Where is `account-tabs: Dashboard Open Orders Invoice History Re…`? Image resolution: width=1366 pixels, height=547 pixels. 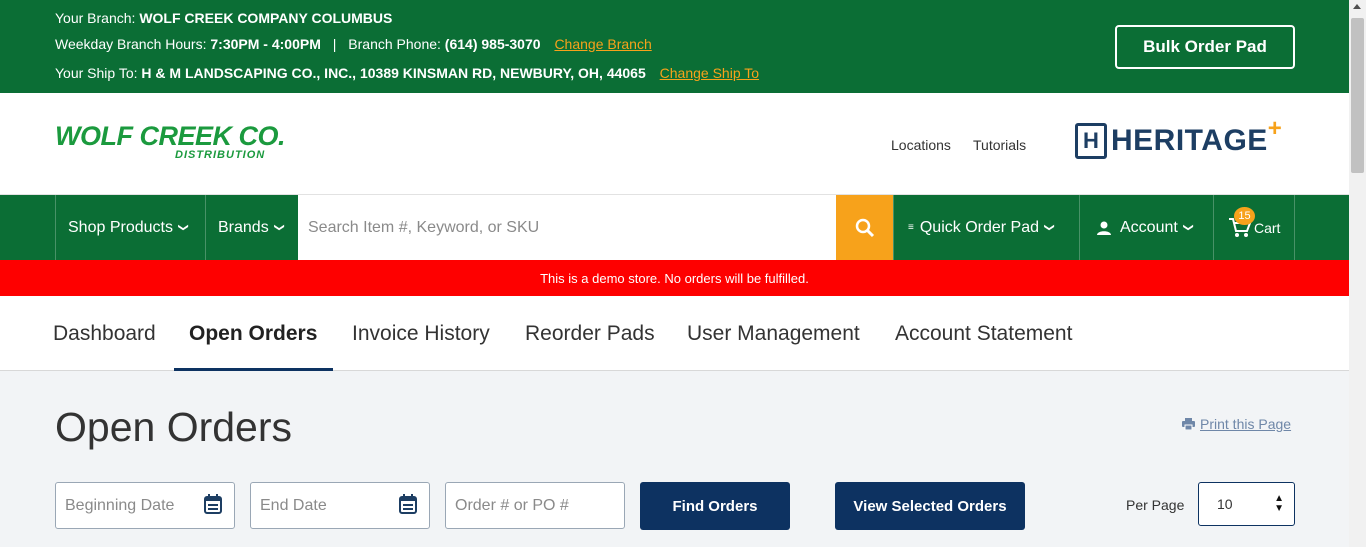 account-tabs: Dashboard Open Orders Invoice History Re… is located at coordinates (674, 333).